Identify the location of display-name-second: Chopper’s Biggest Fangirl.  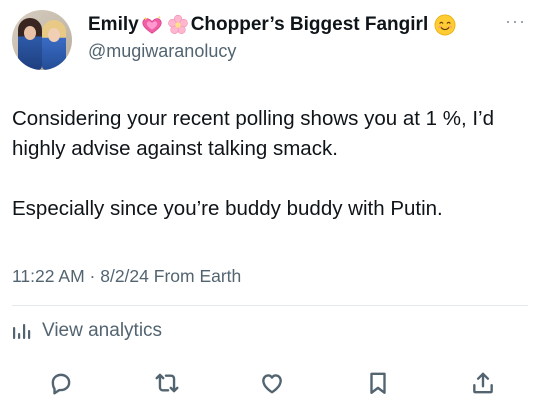
(310, 25).